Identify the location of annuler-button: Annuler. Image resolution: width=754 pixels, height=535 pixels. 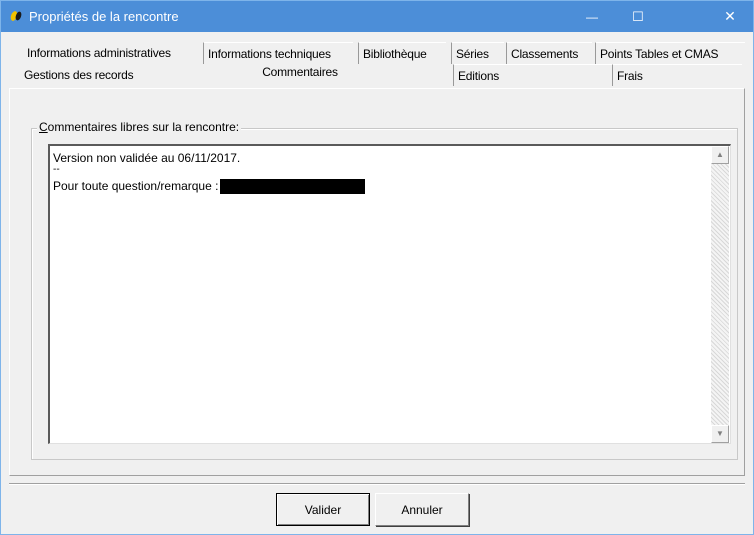
(422, 509).